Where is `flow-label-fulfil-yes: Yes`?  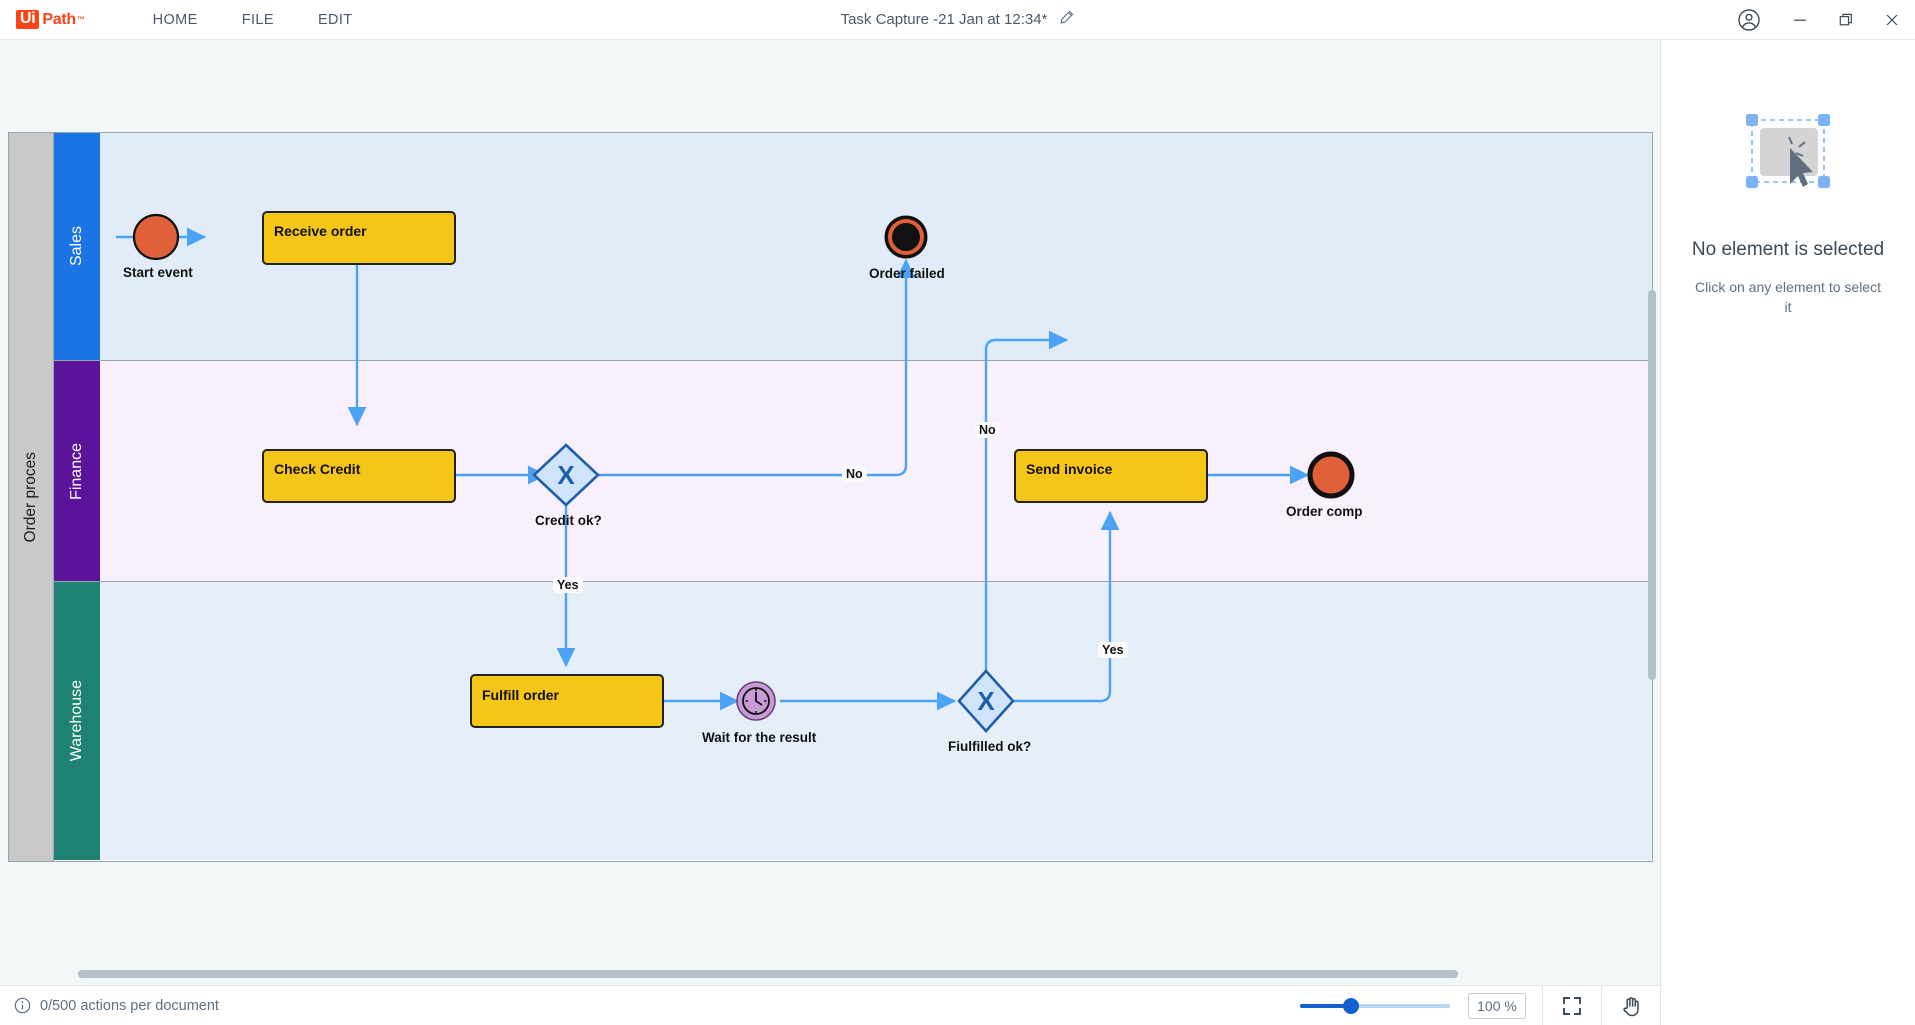 flow-label-fulfil-yes: Yes is located at coordinates (1113, 650).